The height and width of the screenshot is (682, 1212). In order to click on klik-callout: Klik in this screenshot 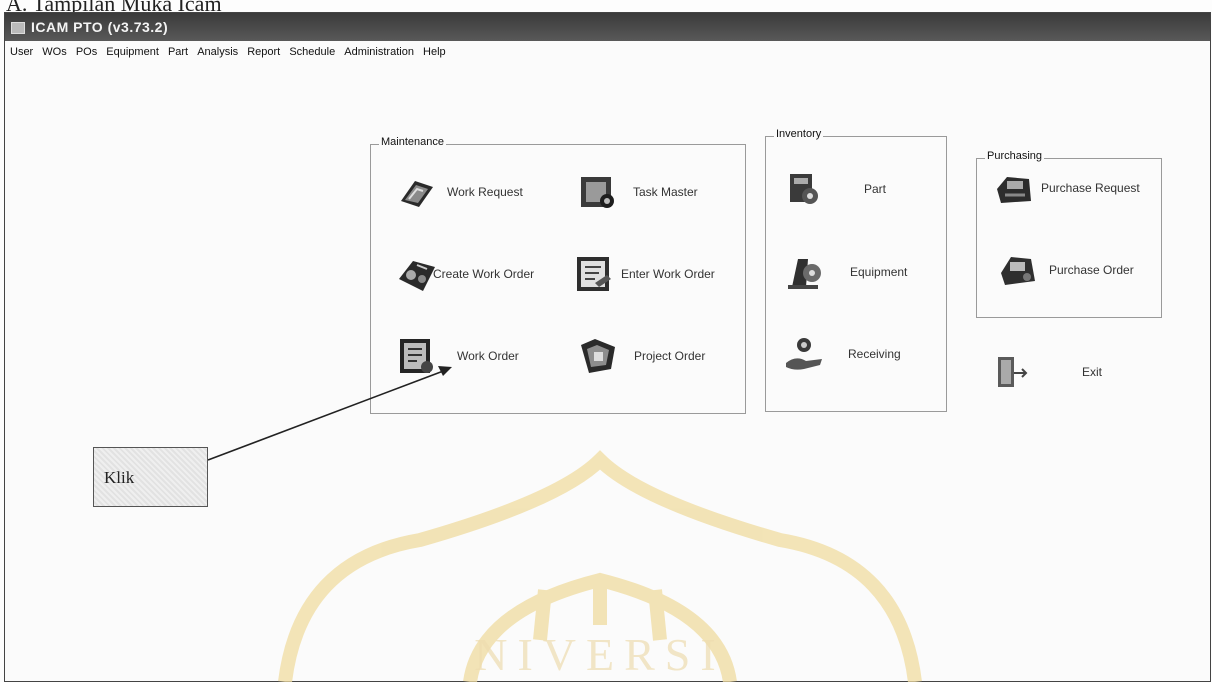, I will do `click(150, 477)`.